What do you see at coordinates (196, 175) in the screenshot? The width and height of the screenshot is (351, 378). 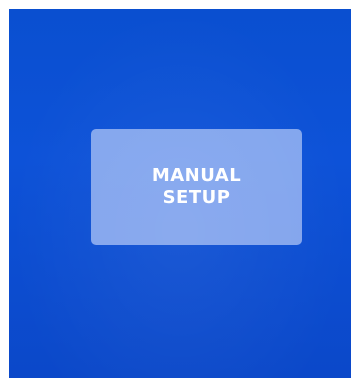 I see `manual-setup-label-line1: MANUAL` at bounding box center [196, 175].